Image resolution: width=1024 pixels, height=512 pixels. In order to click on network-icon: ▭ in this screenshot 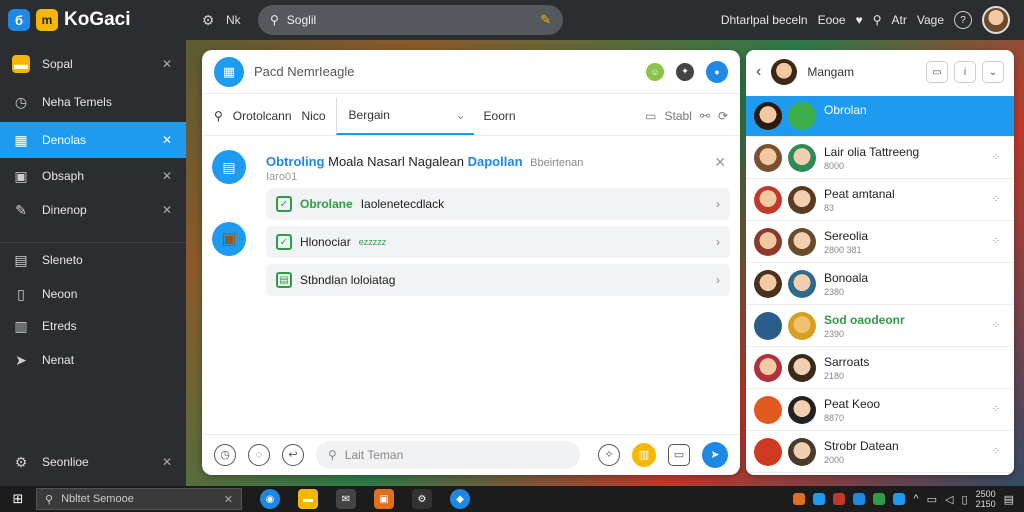, I will do `click(932, 499)`.